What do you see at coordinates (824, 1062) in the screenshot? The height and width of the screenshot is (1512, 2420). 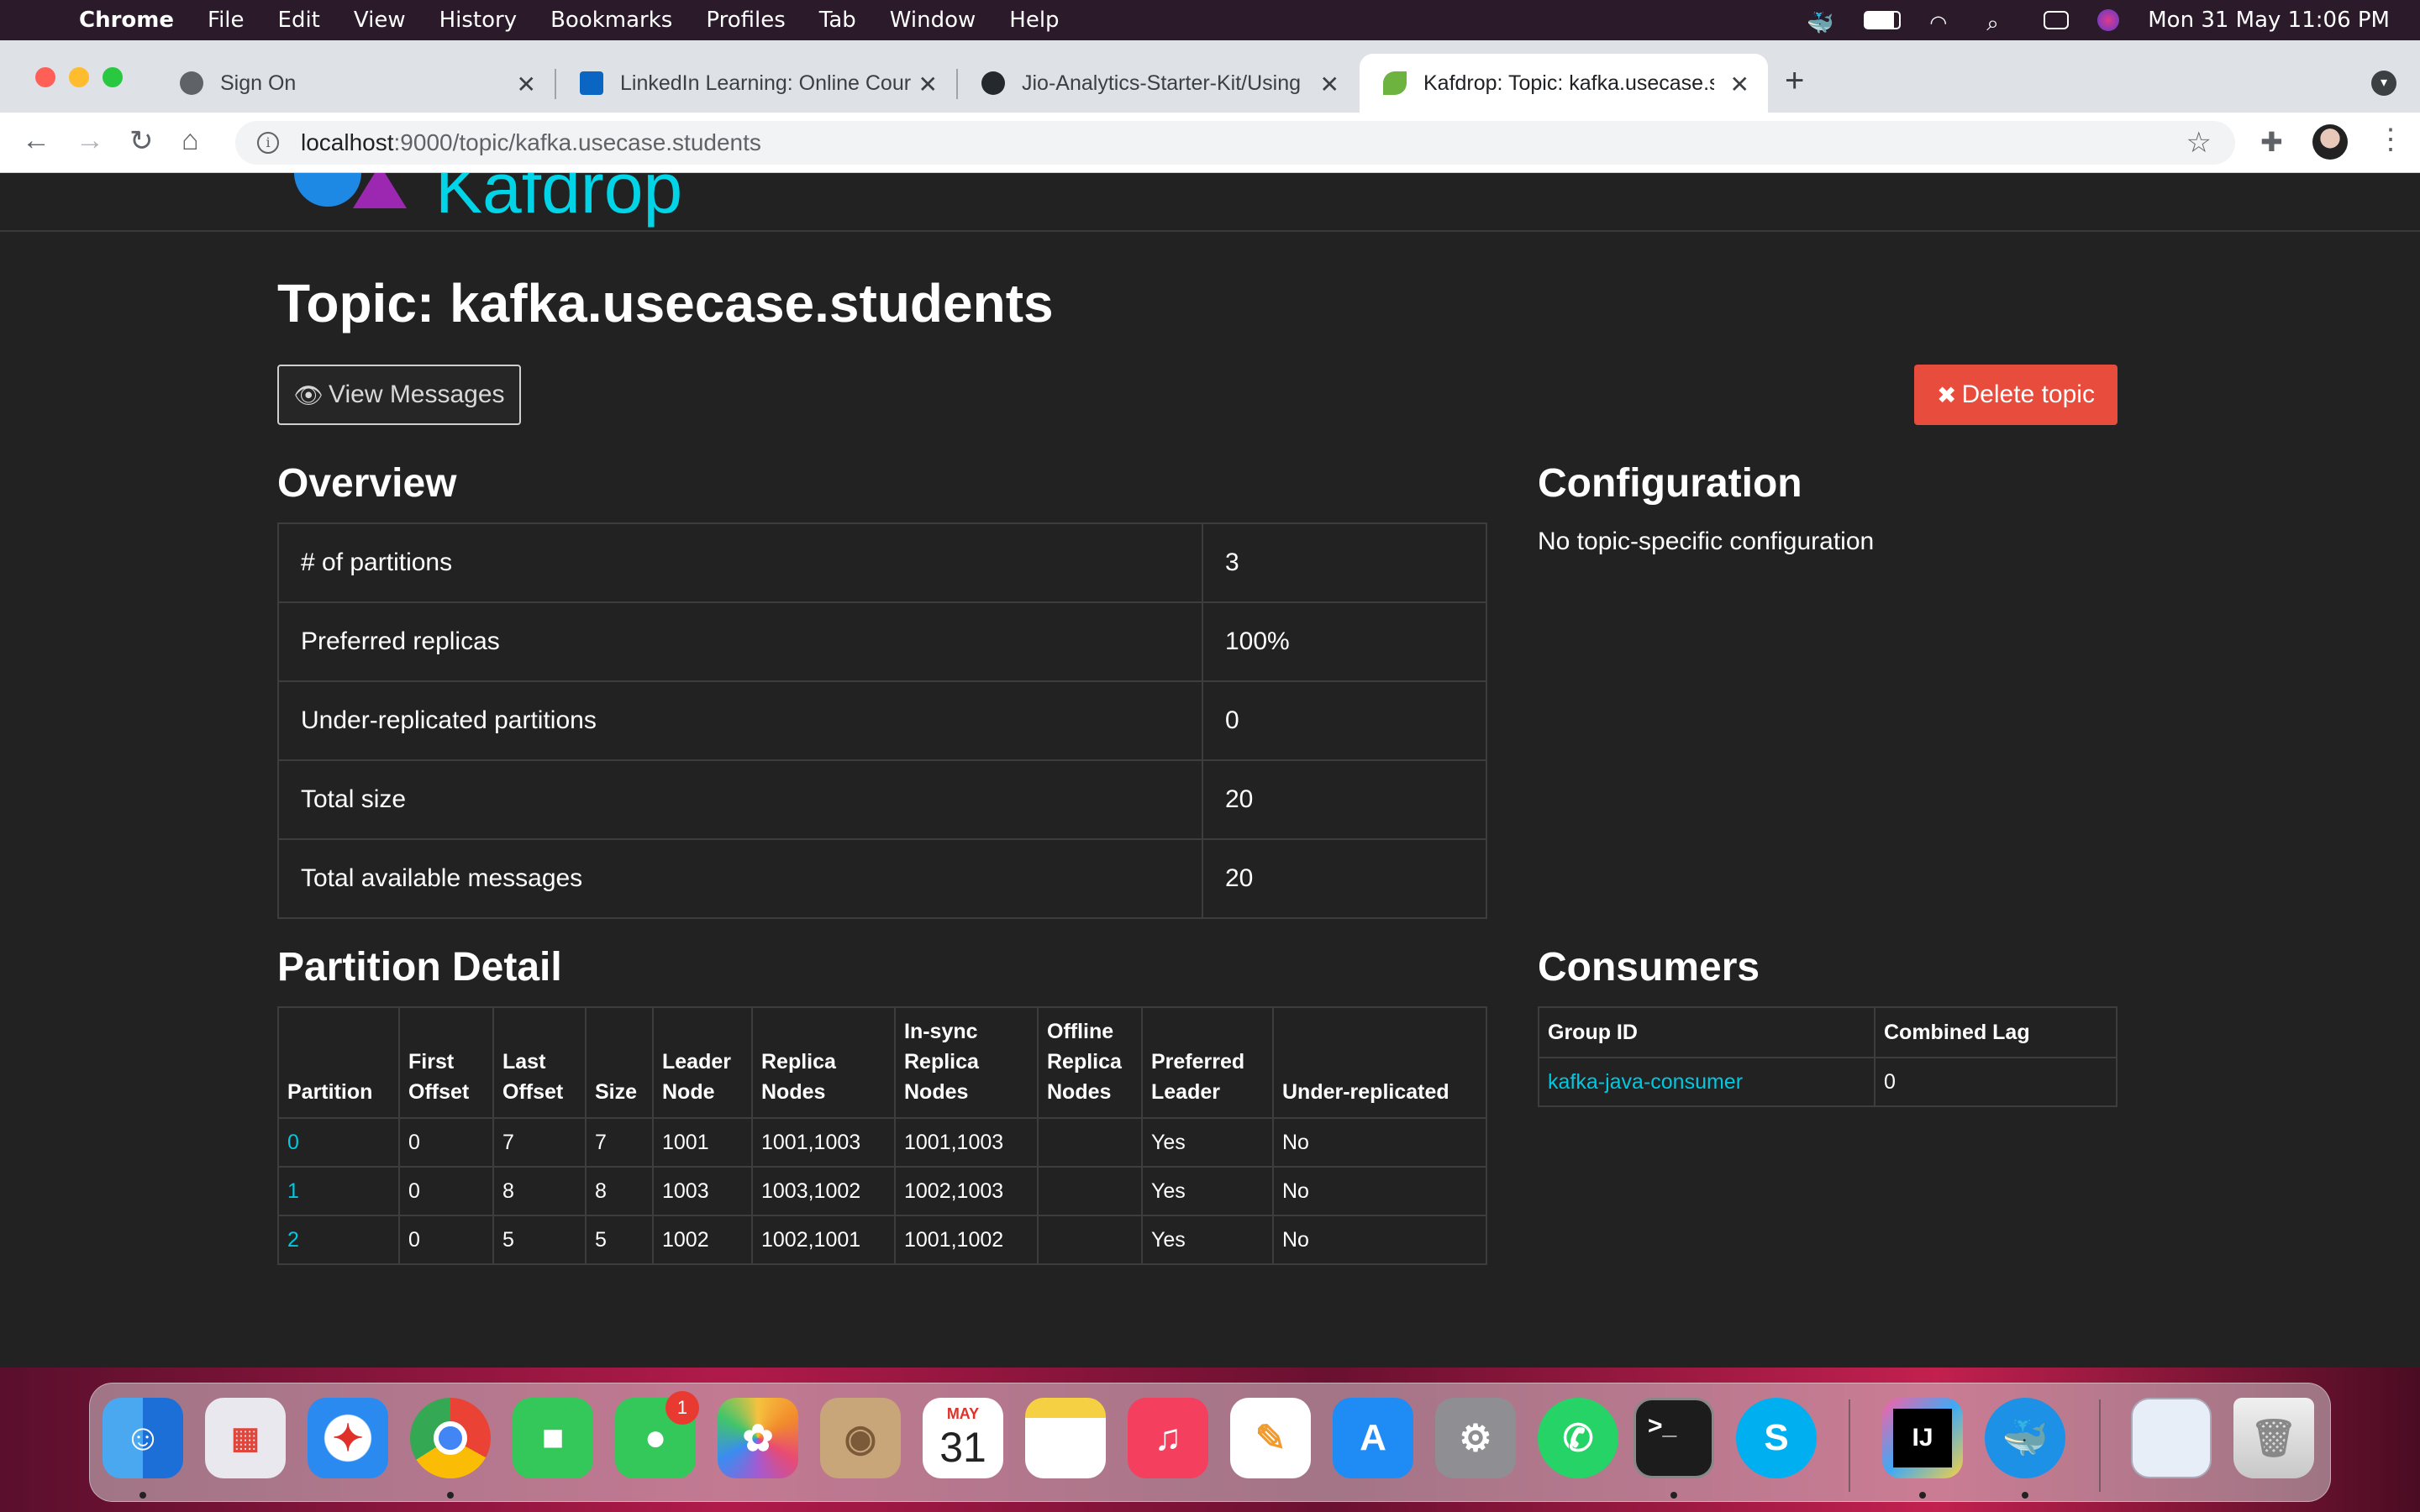 I see `column-header: Replica Nodes` at bounding box center [824, 1062].